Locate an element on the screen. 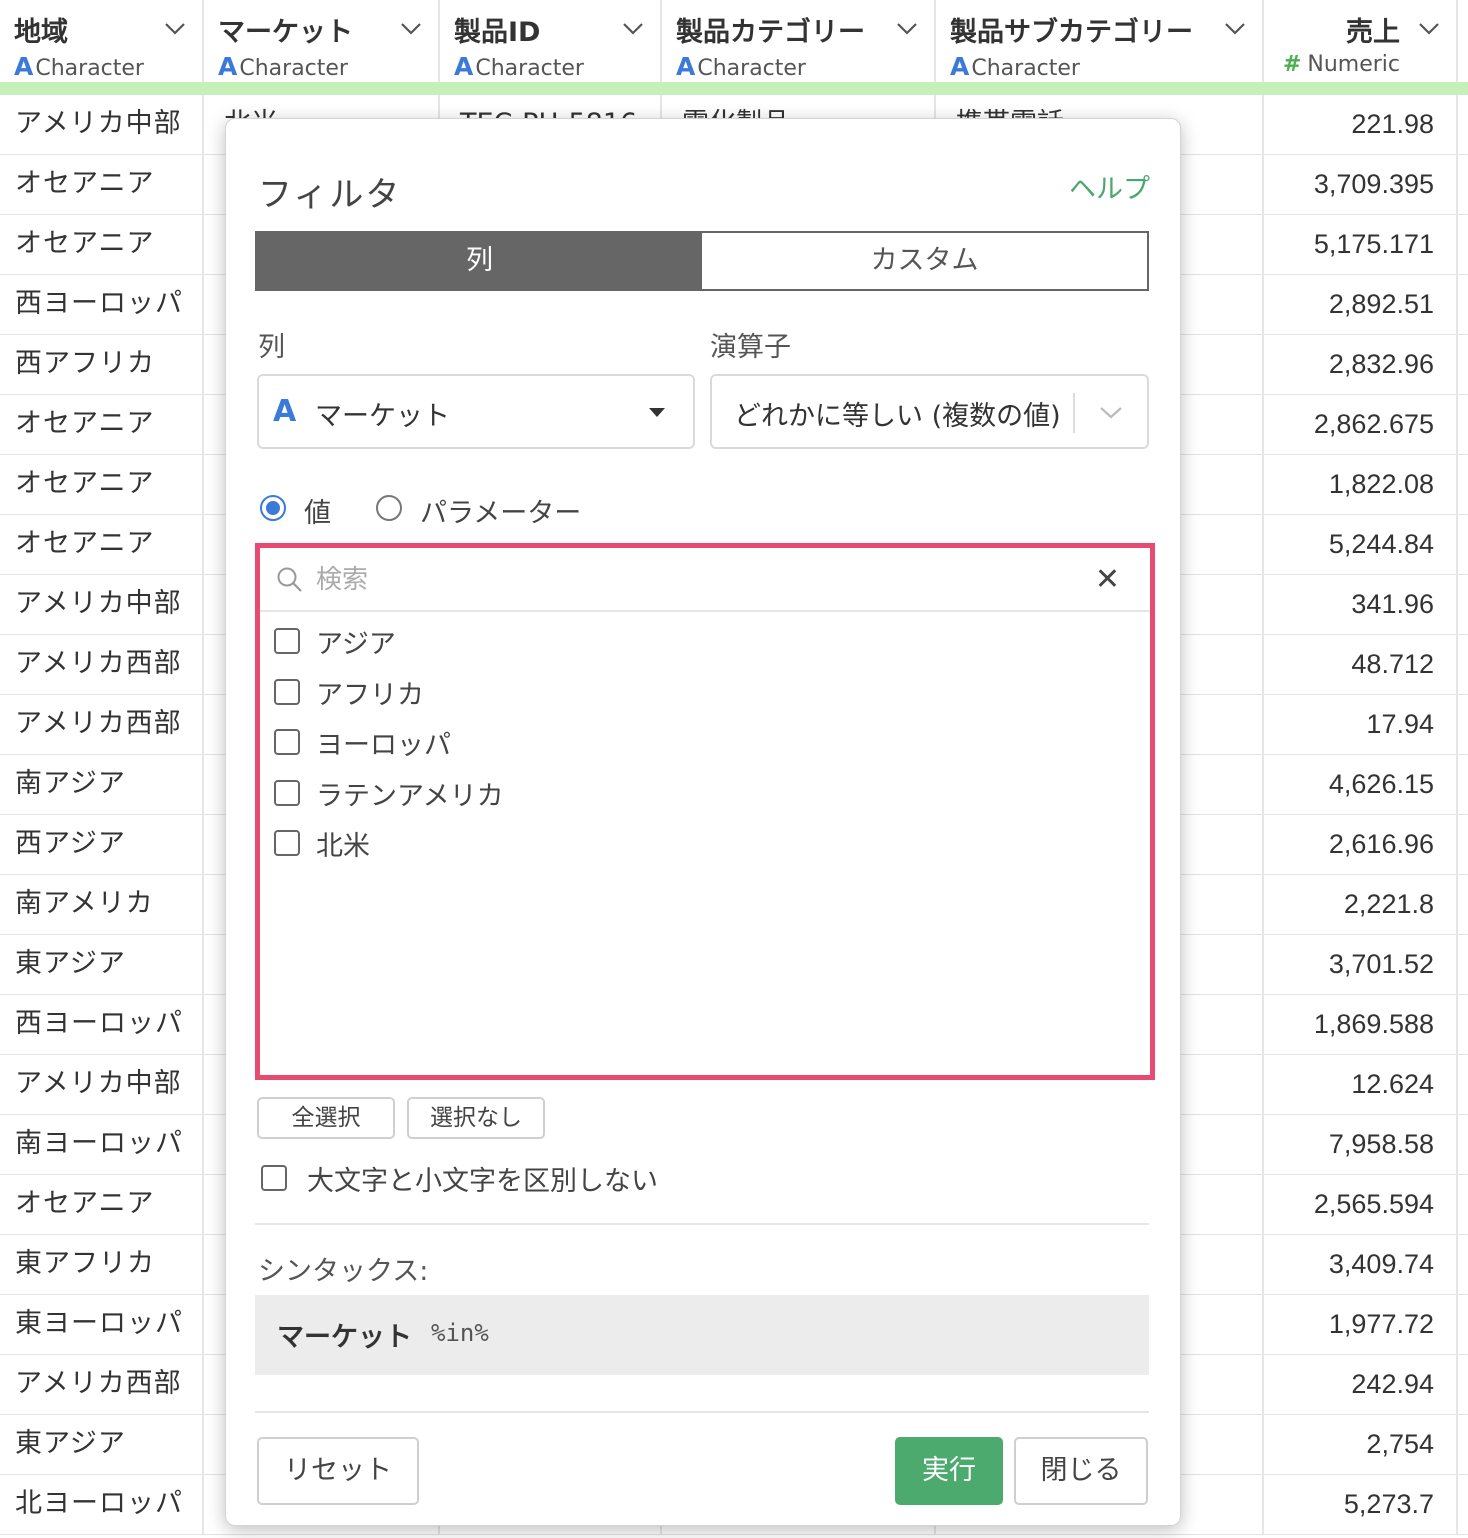  cell-region: 南アメリカ is located at coordinates (102, 905).